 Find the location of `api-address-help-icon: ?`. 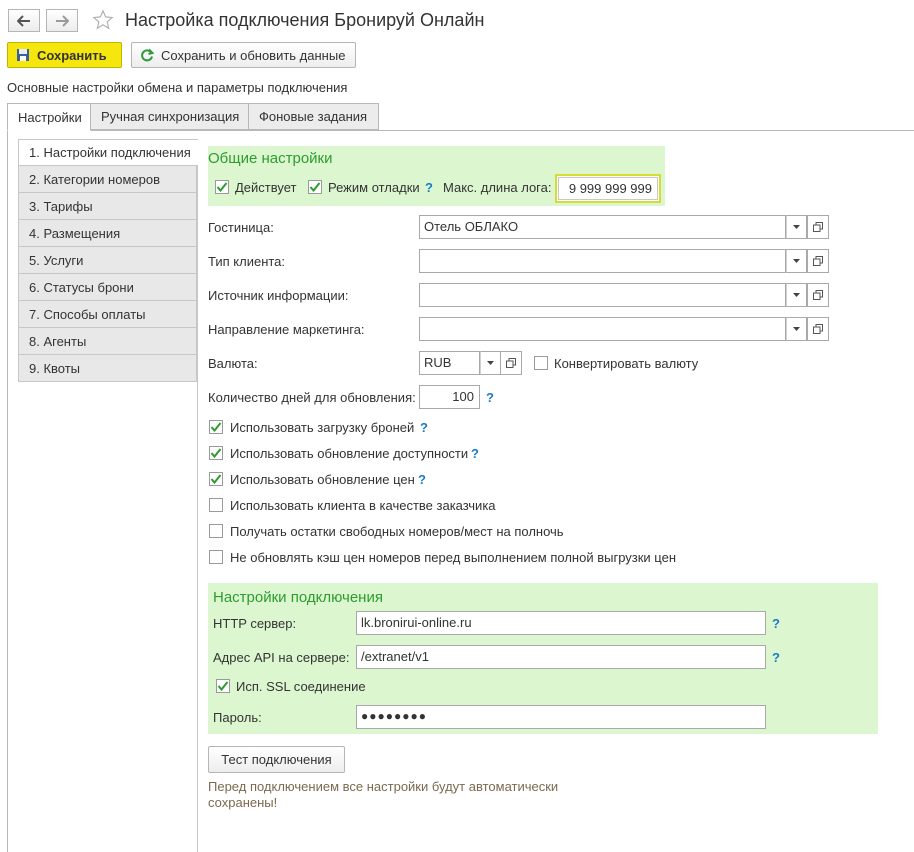

api-address-help-icon: ? is located at coordinates (776, 657).